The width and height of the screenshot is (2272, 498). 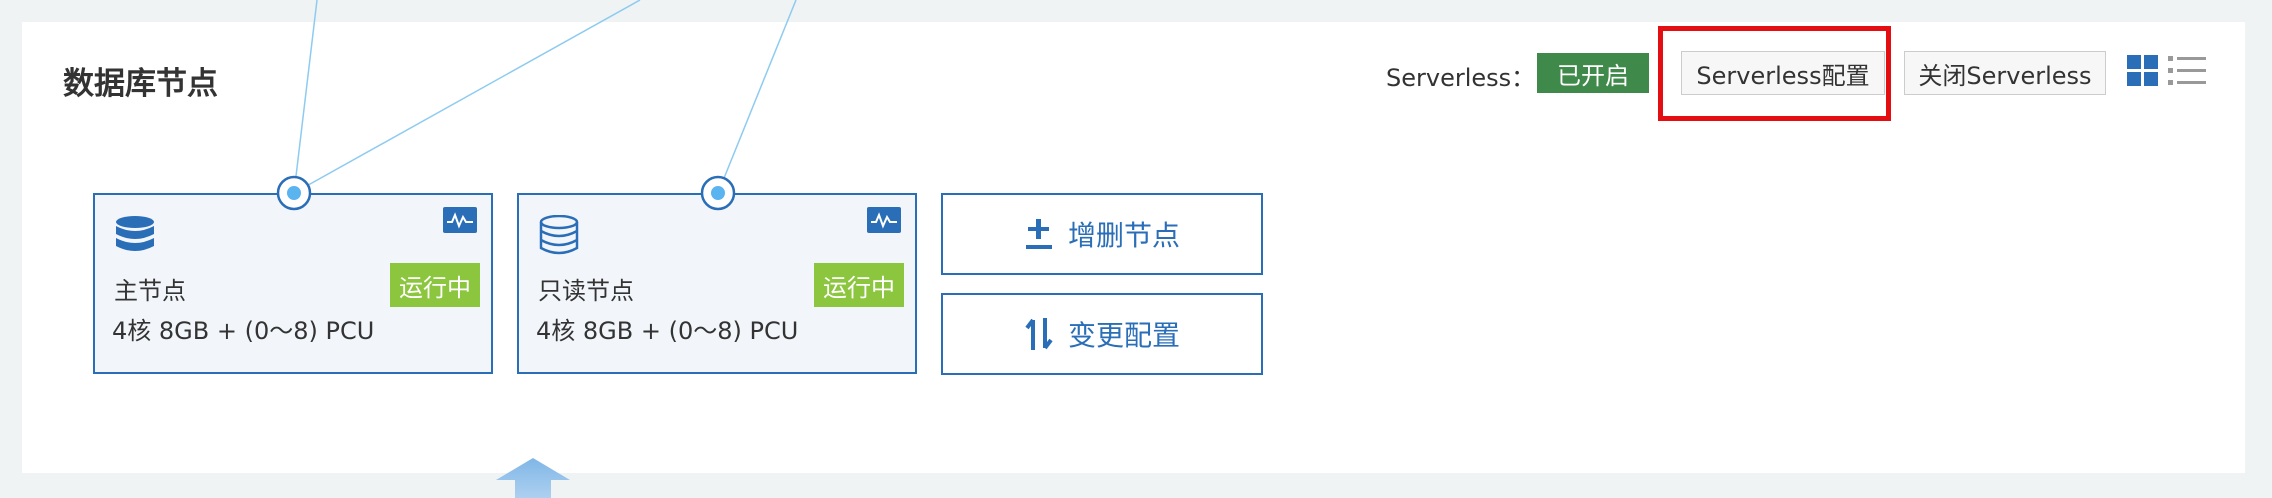 What do you see at coordinates (1039, 334) in the screenshot?
I see `swap-vertical-icon` at bounding box center [1039, 334].